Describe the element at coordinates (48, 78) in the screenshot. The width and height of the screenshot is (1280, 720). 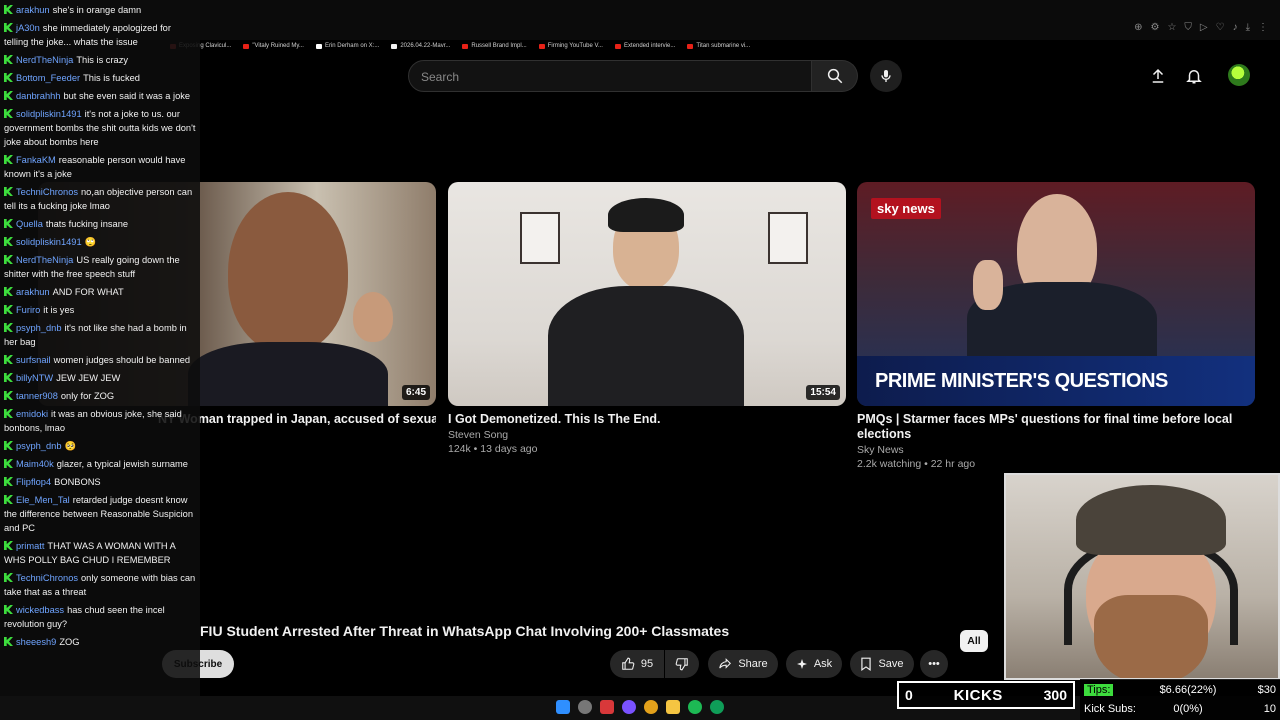
I see `chat-username: Bottom_Feeder` at that location.